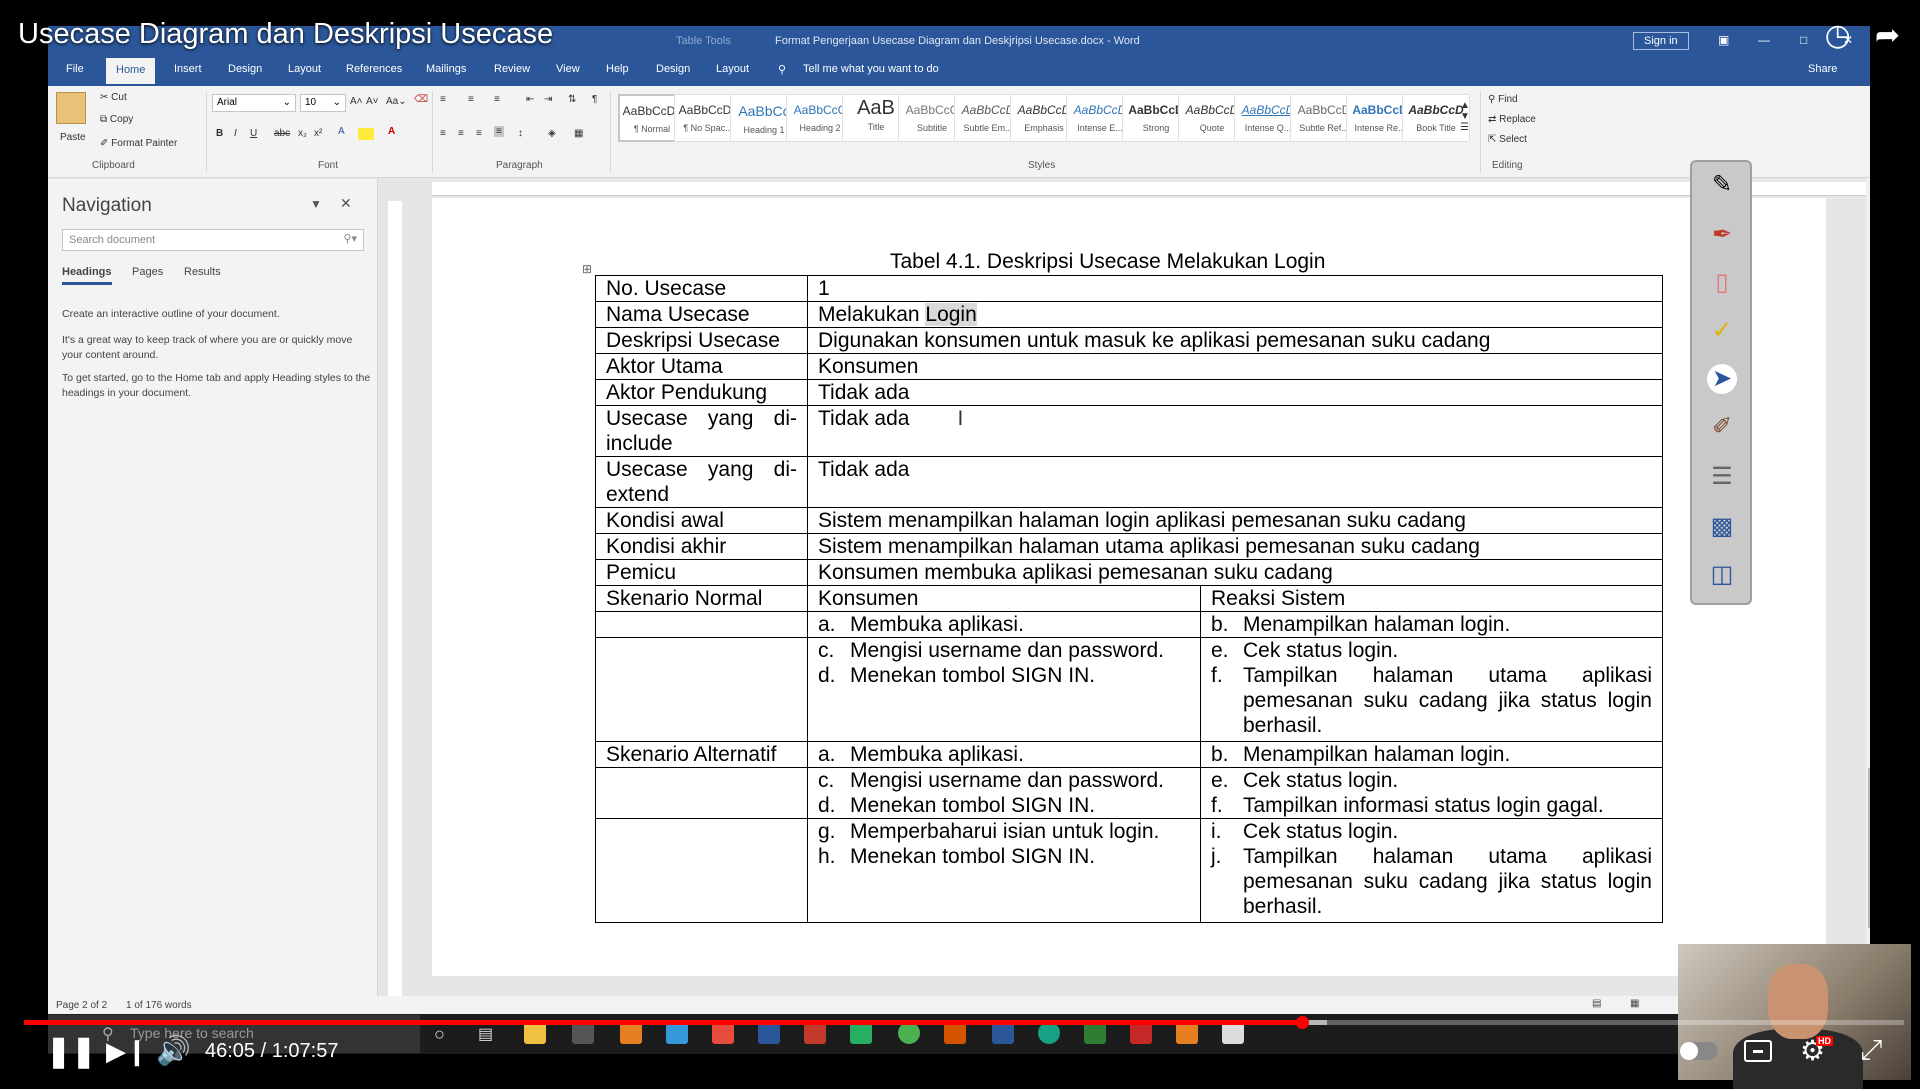  Describe the element at coordinates (341, 131) in the screenshot. I see `text-effects-icon: A` at that location.